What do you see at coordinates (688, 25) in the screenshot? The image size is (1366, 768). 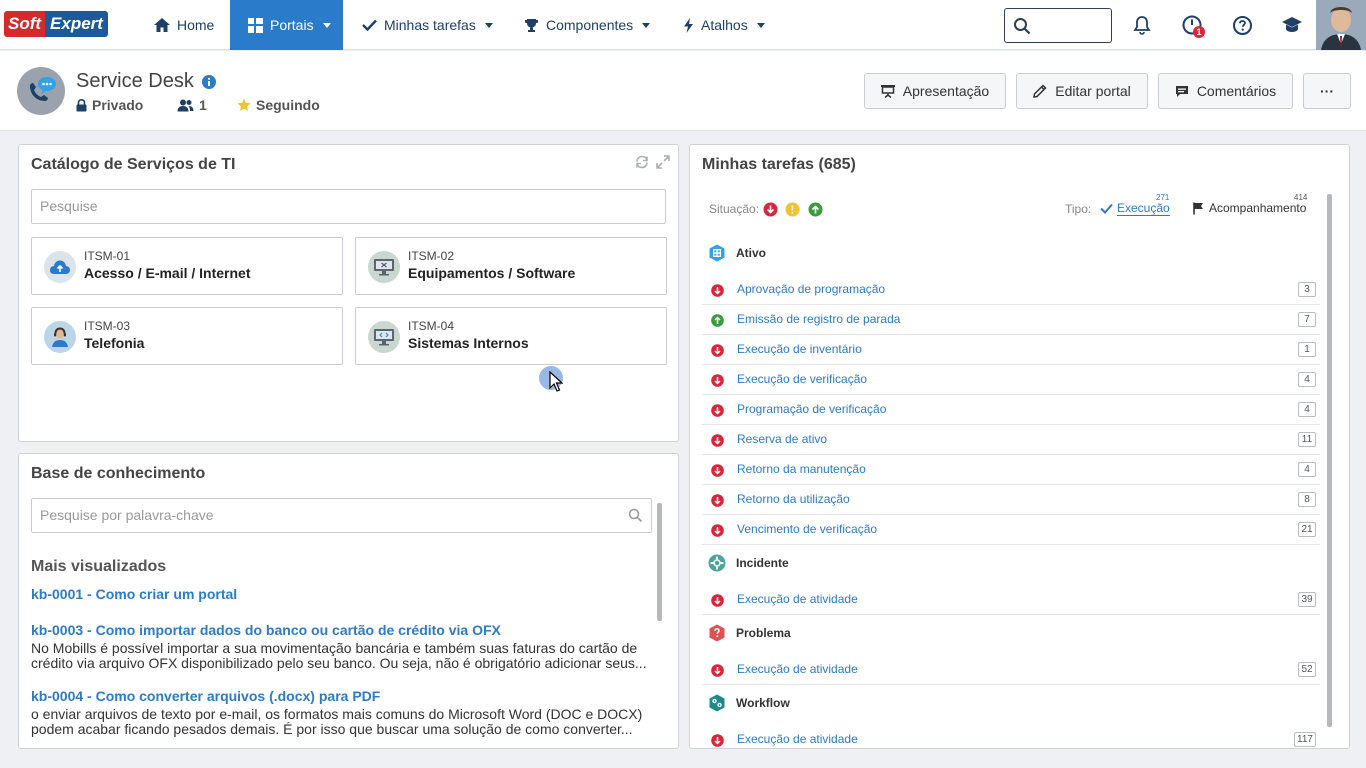 I see `bolt-icon` at bounding box center [688, 25].